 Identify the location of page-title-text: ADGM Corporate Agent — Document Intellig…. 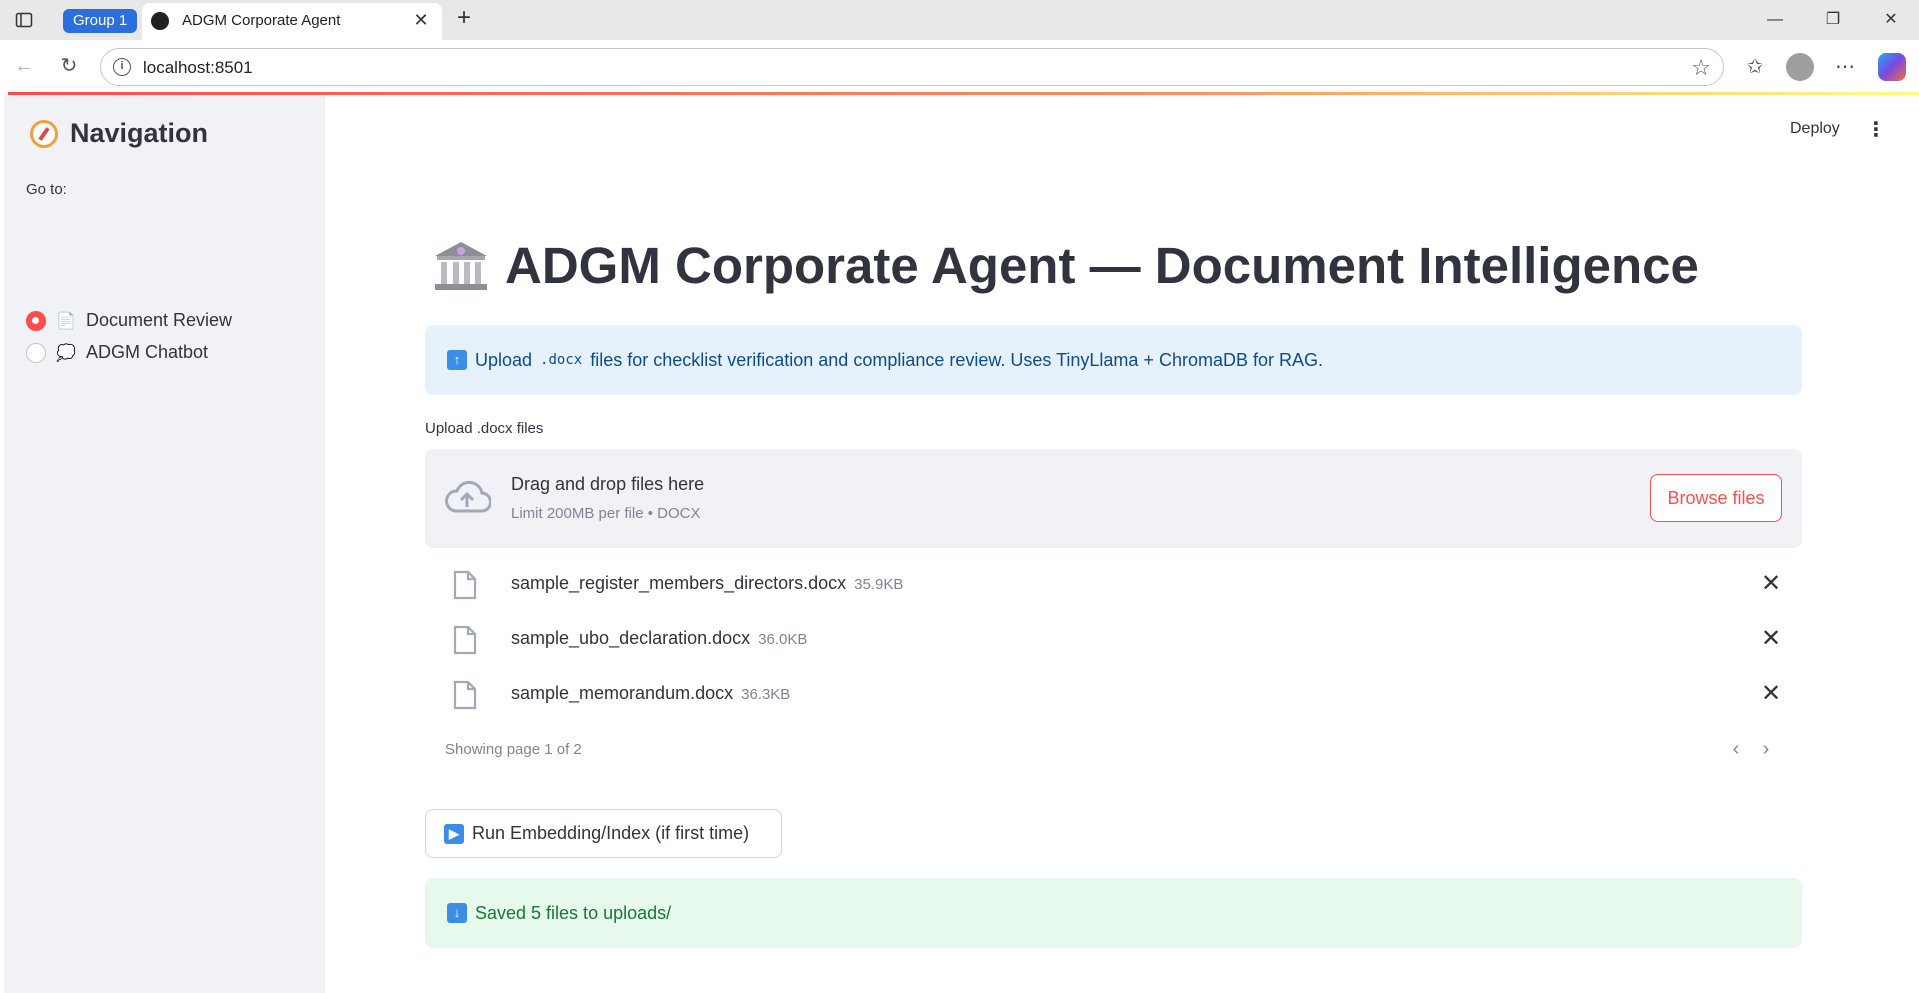
(1102, 265).